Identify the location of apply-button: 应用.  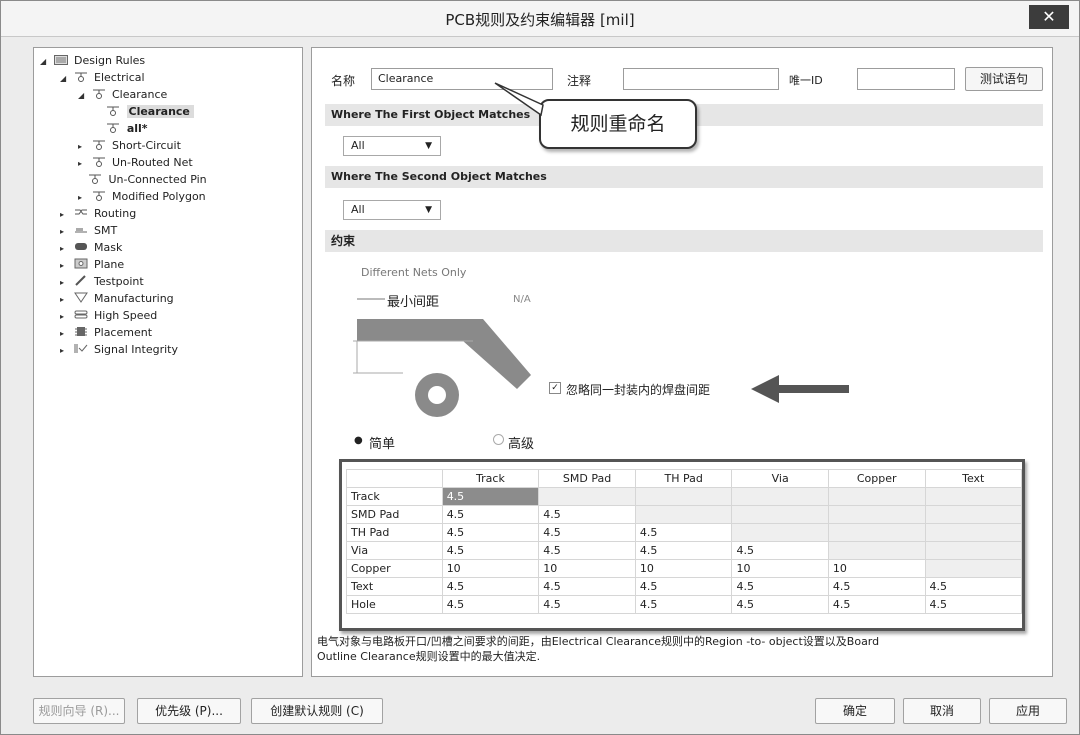
(1028, 711).